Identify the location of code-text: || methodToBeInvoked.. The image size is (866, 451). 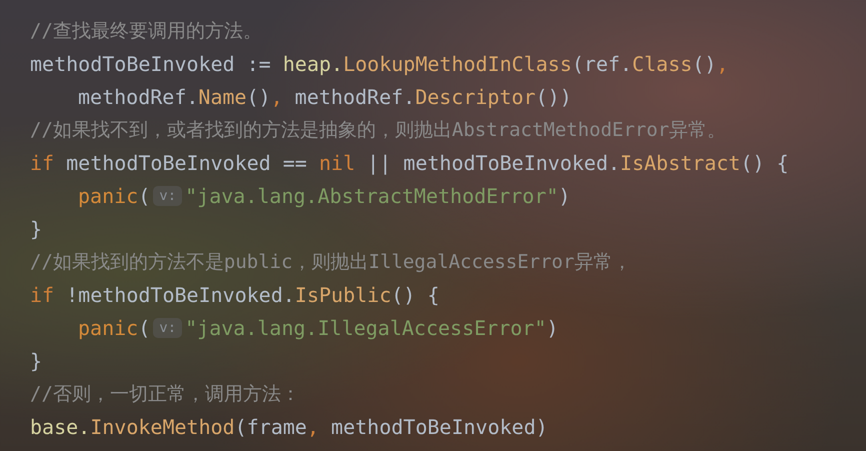
(493, 162).